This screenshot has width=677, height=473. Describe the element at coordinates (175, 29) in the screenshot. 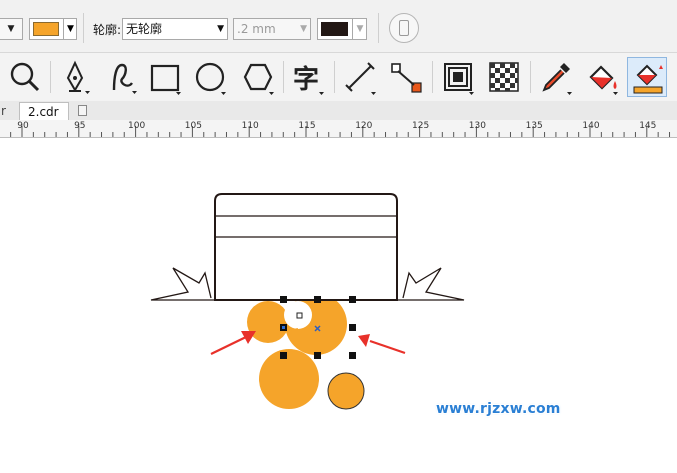

I see `outline-style-select: 无轮廓 ▼` at that location.